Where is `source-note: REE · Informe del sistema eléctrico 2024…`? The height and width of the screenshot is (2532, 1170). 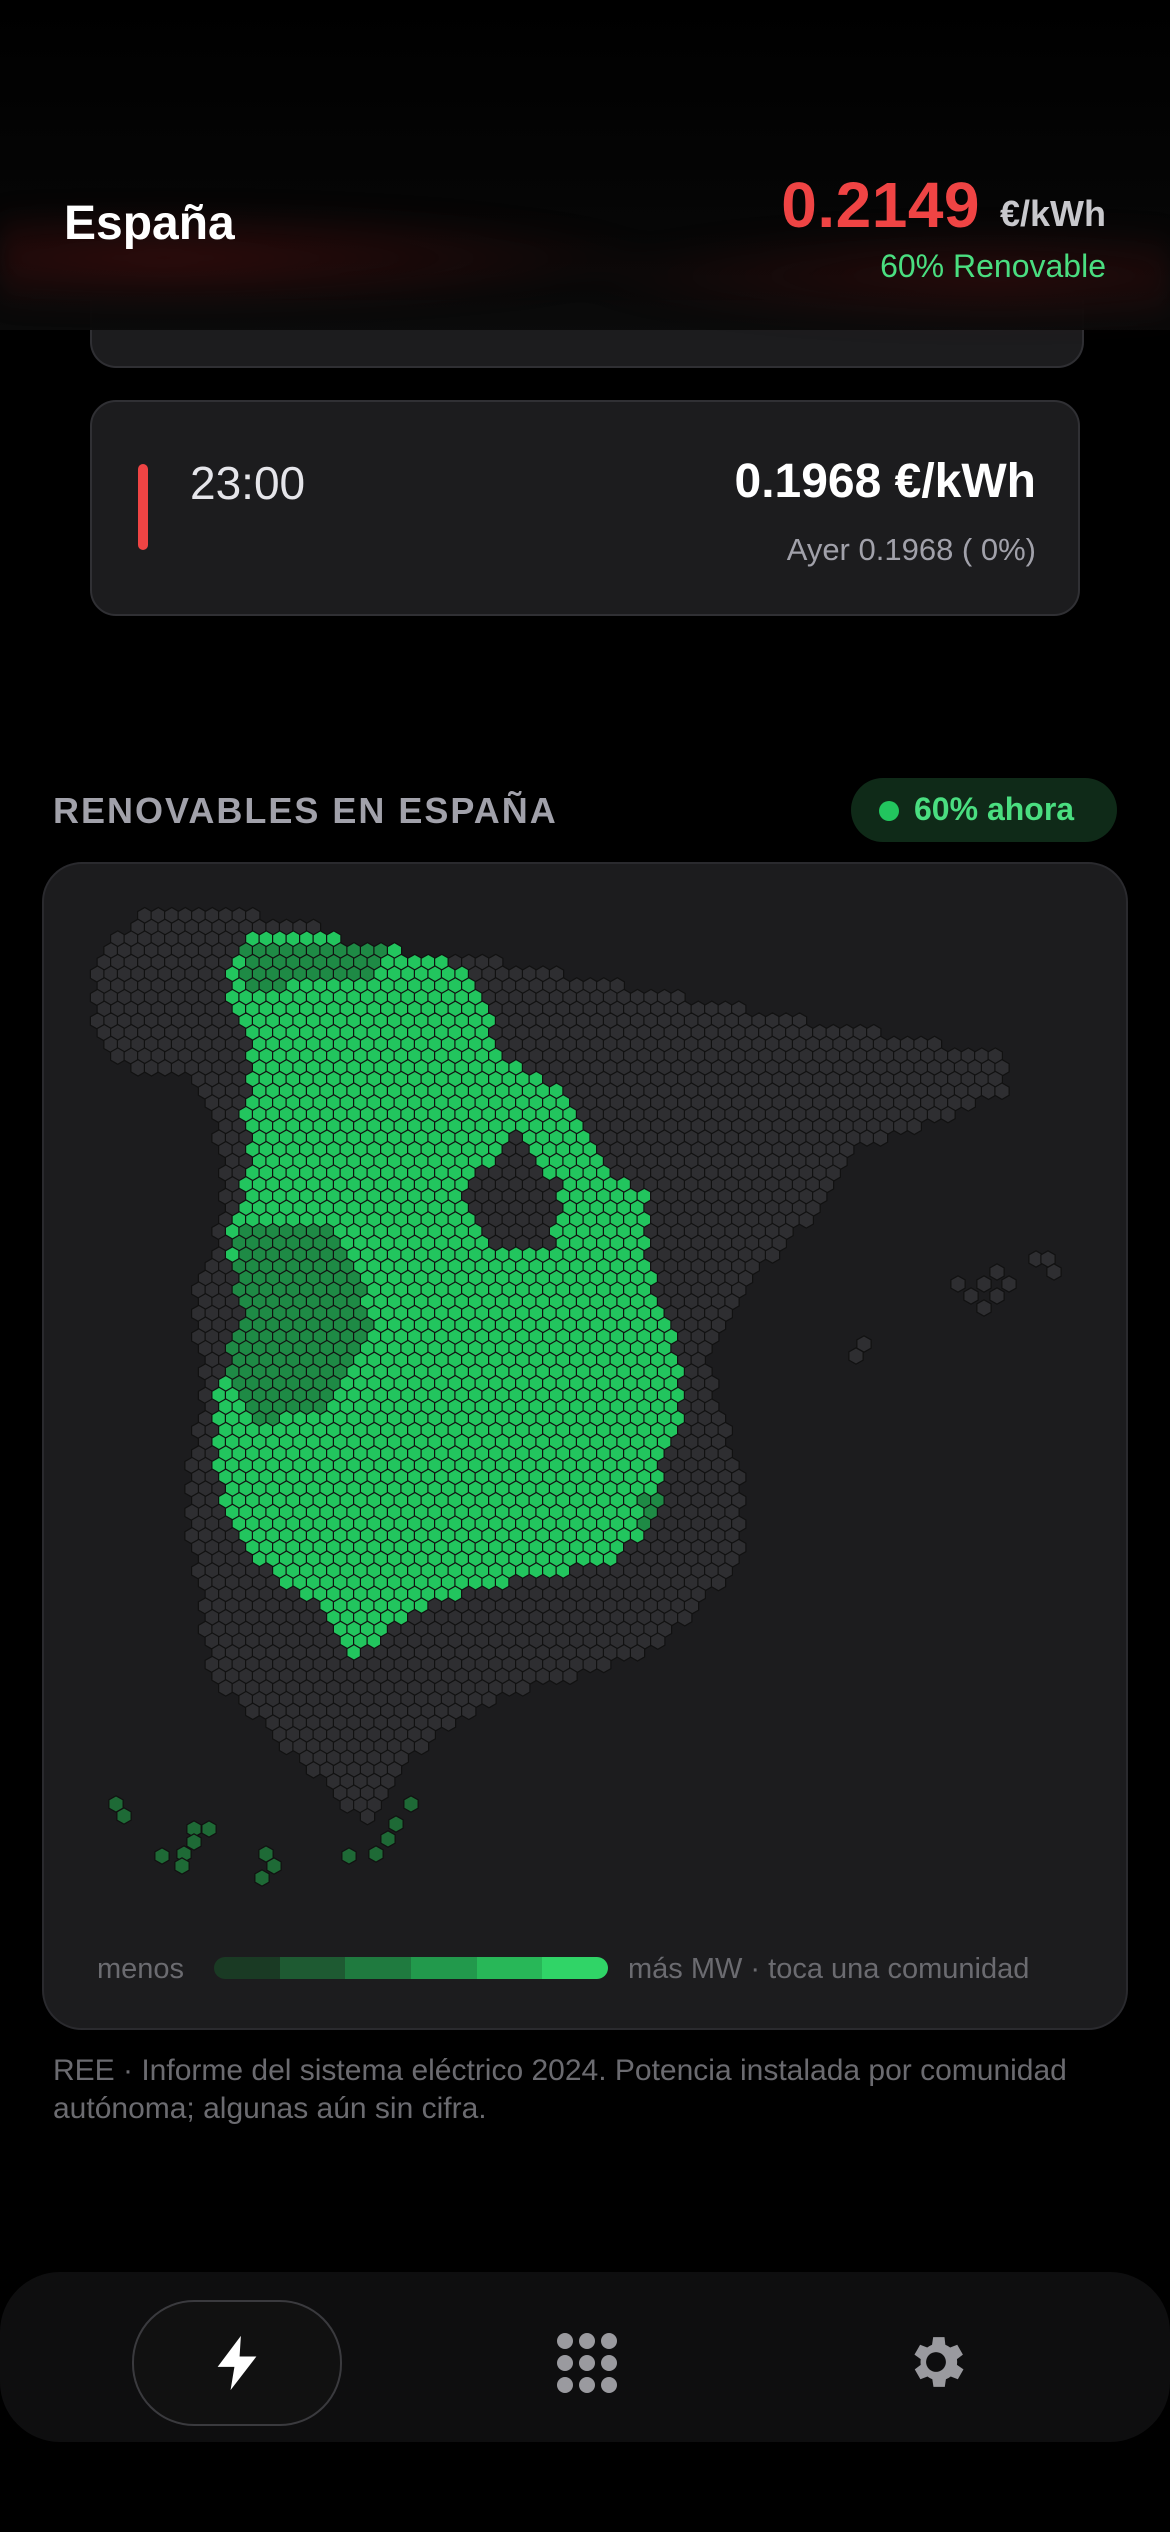 source-note: REE · Informe del sistema eléctrico 2024… is located at coordinates (560, 2089).